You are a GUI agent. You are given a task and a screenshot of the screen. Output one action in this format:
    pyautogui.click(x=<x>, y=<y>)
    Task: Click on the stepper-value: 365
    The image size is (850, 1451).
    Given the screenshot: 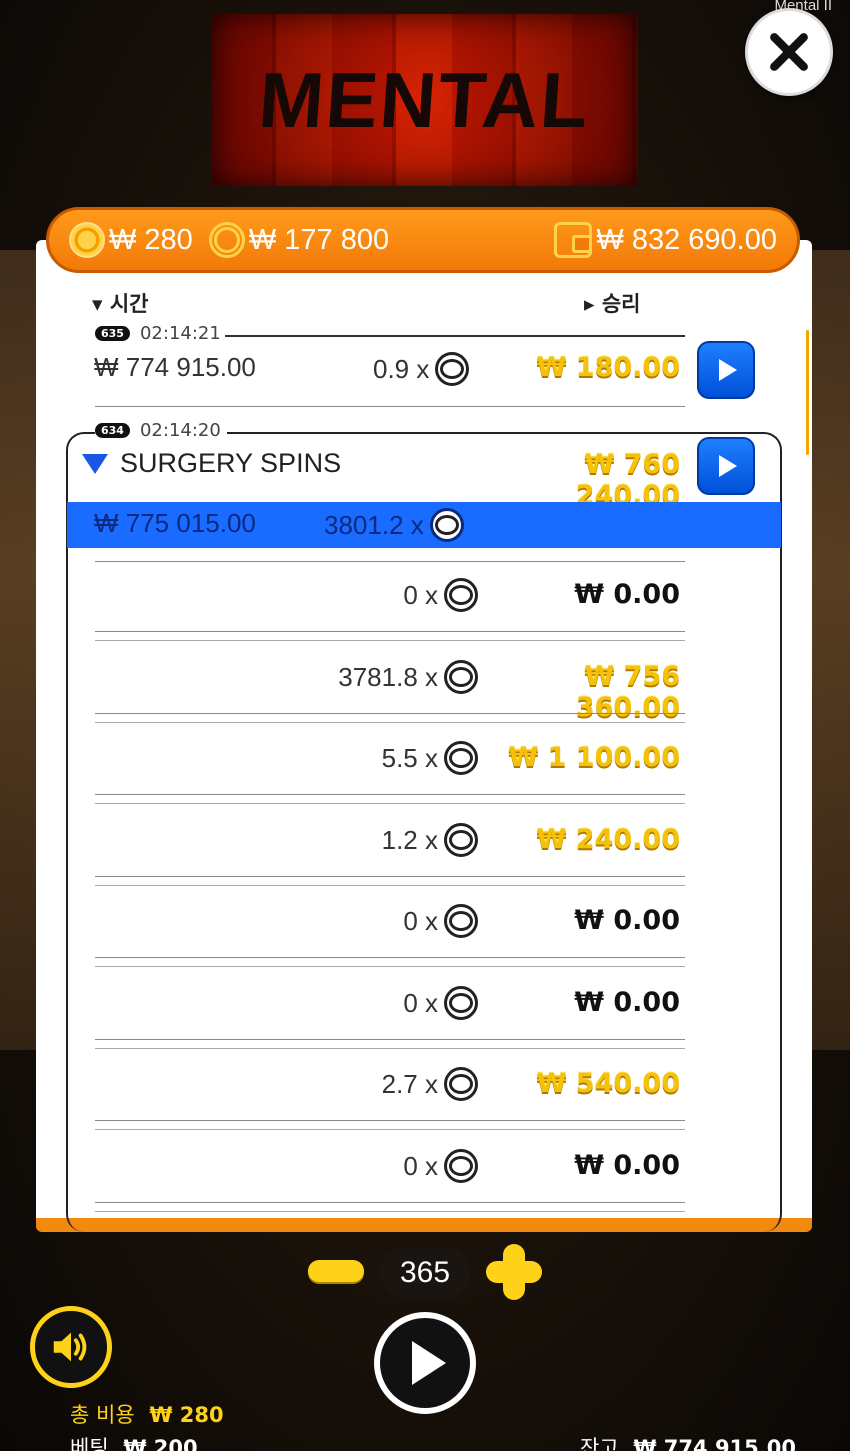 What is the action you would take?
    pyautogui.click(x=425, y=1273)
    